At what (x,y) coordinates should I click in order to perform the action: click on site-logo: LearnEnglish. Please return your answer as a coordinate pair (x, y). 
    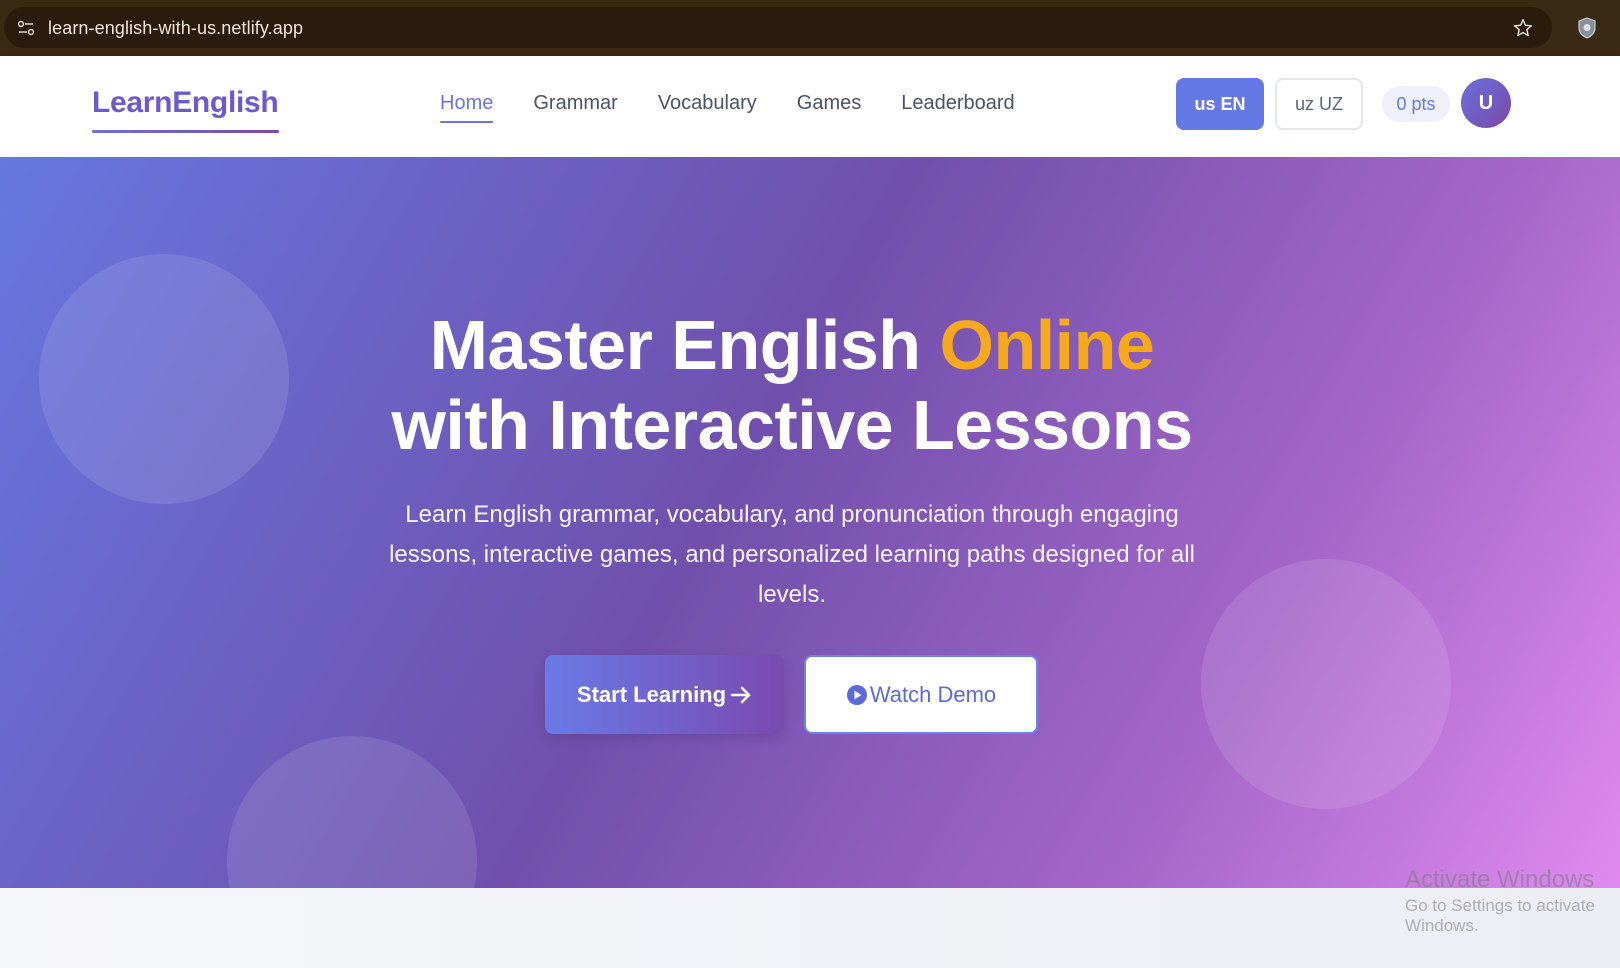
    Looking at the image, I should click on (185, 103).